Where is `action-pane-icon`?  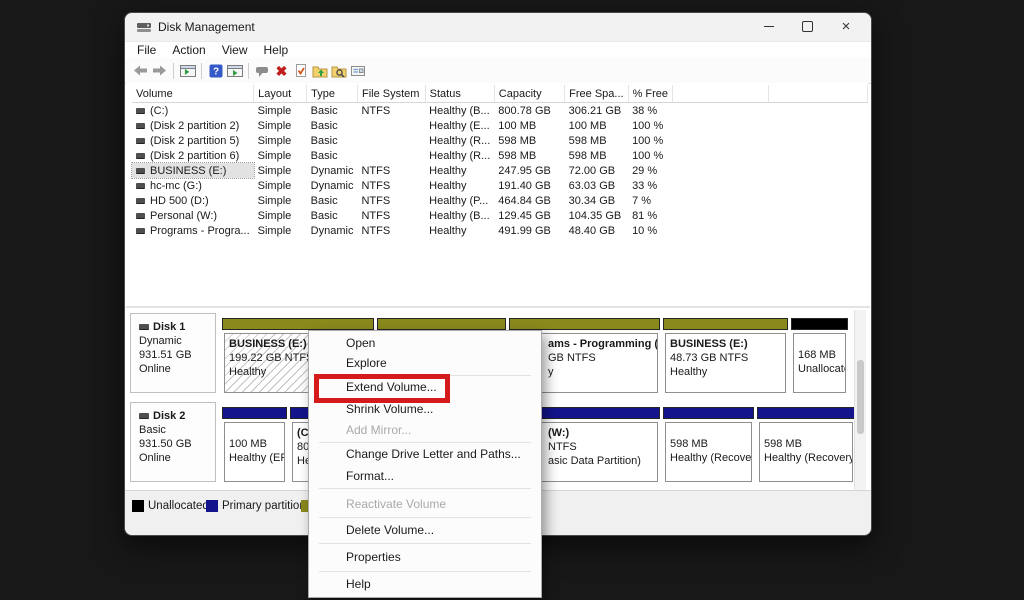
action-pane-icon is located at coordinates (234, 71).